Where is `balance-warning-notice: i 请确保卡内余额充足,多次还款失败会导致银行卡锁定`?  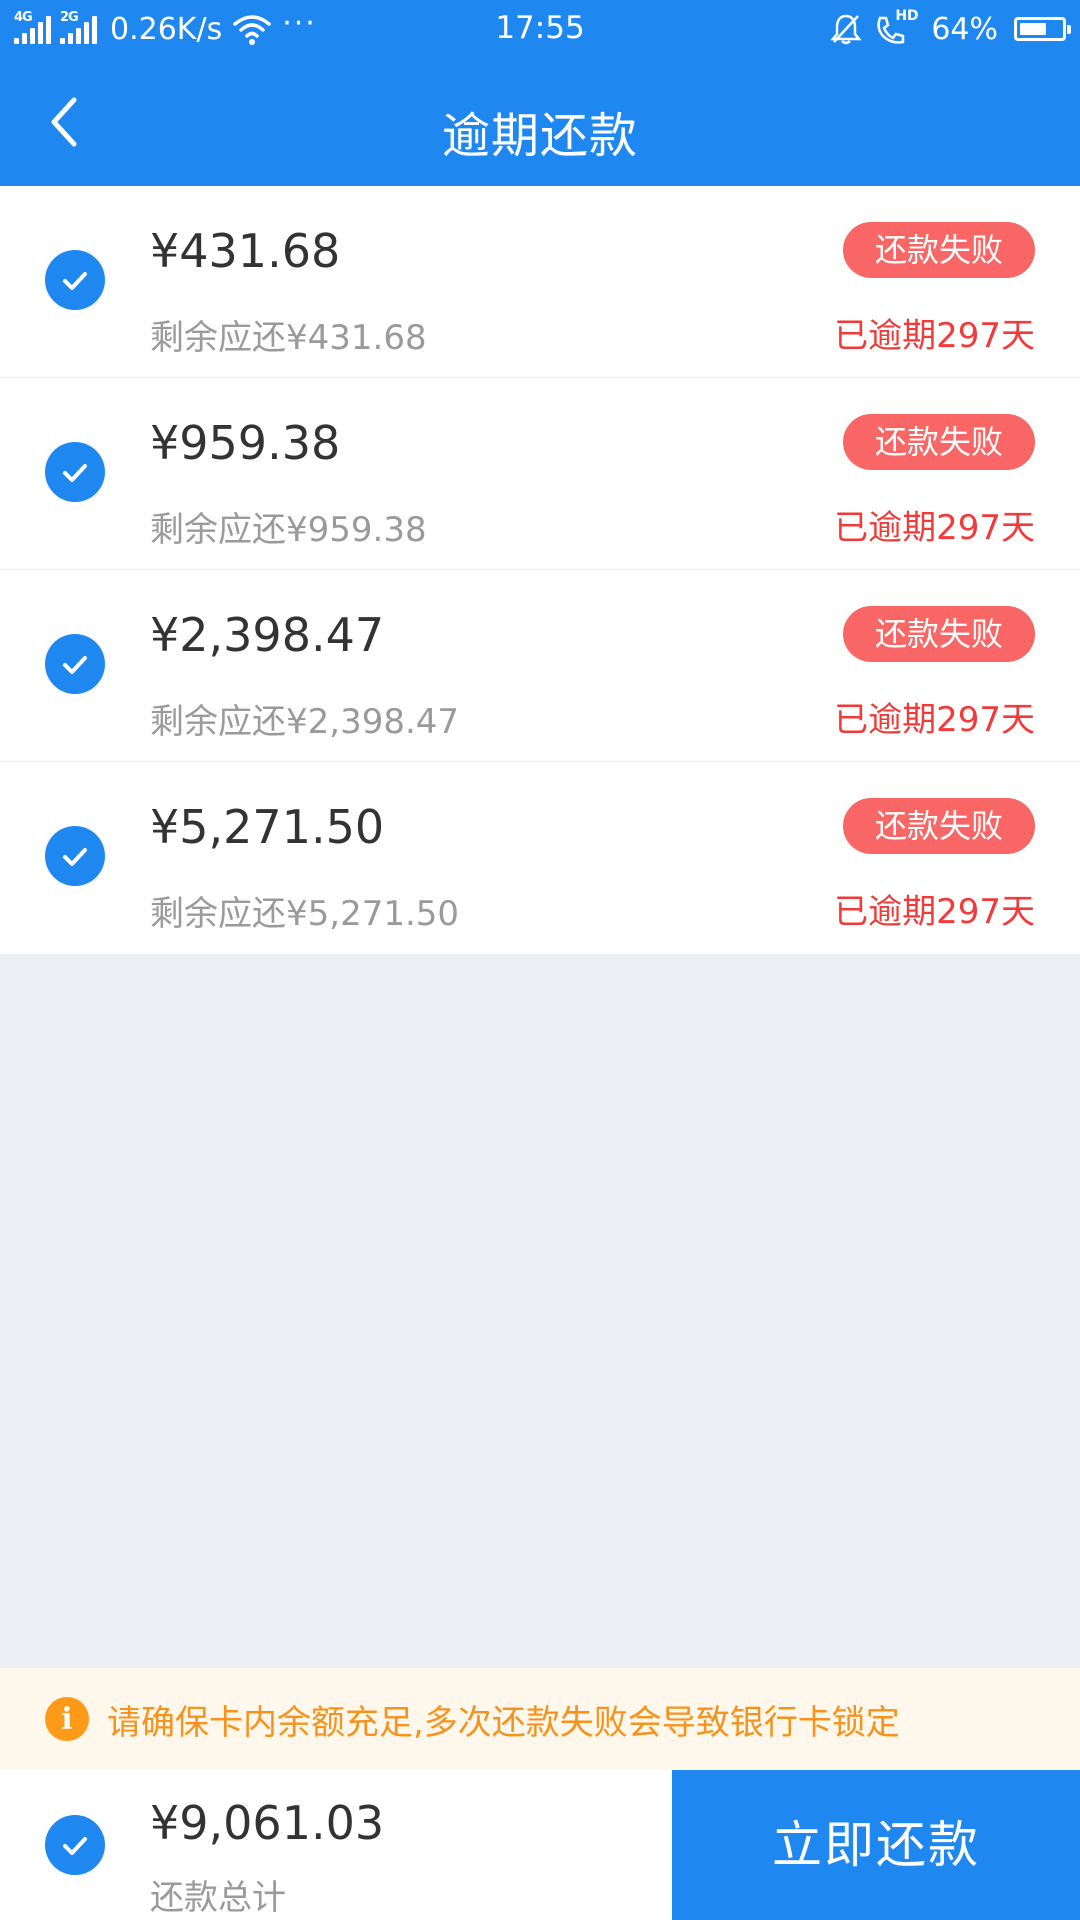
balance-warning-notice: i 请确保卡内余额充足,多次还款失败会导致银行卡锁定 is located at coordinates (540, 1719).